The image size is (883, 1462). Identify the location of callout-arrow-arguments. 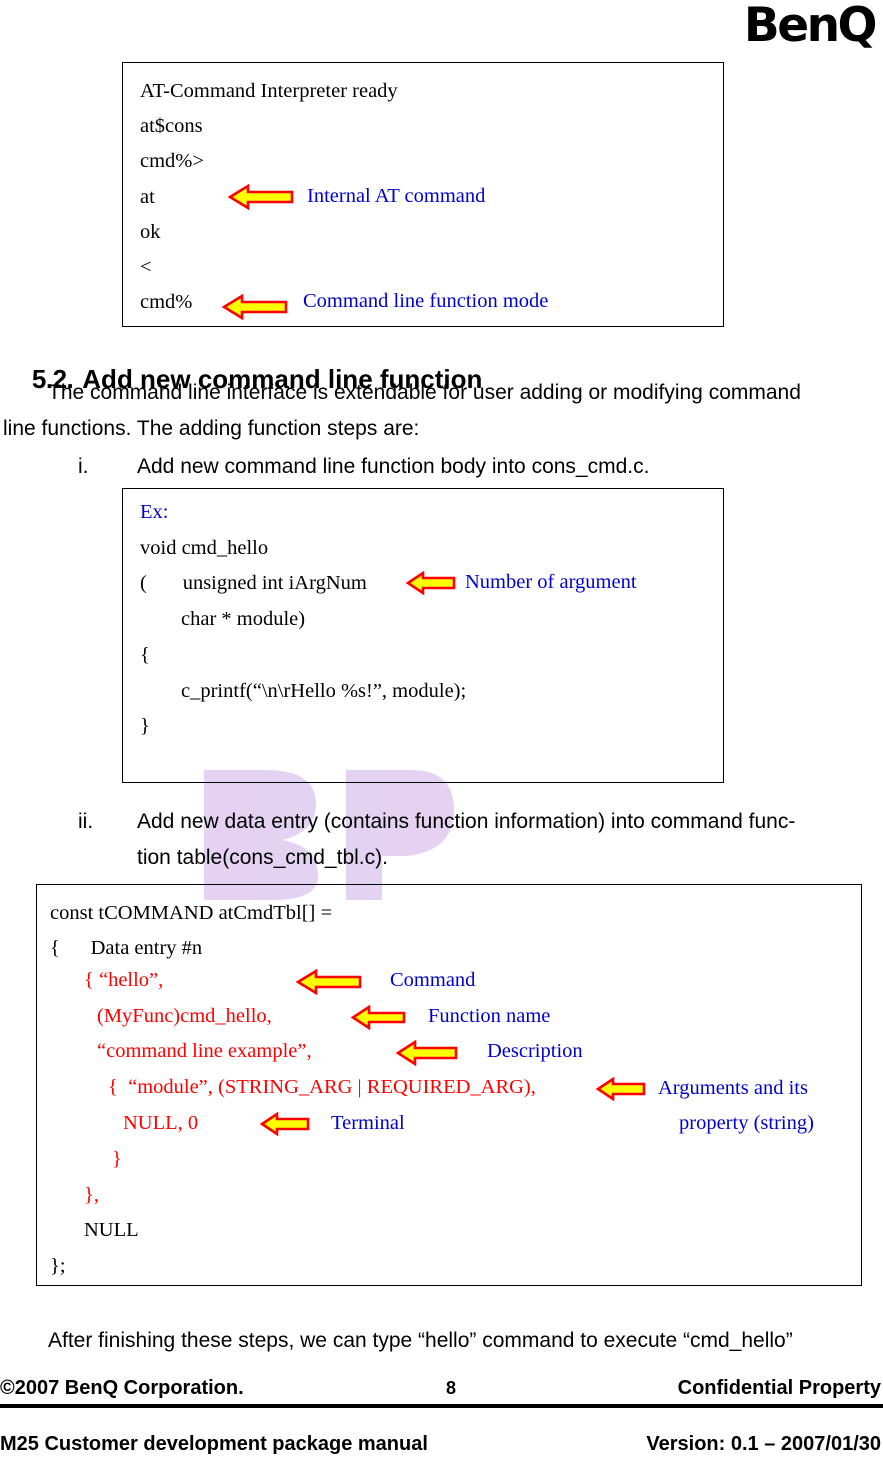
(621, 1089).